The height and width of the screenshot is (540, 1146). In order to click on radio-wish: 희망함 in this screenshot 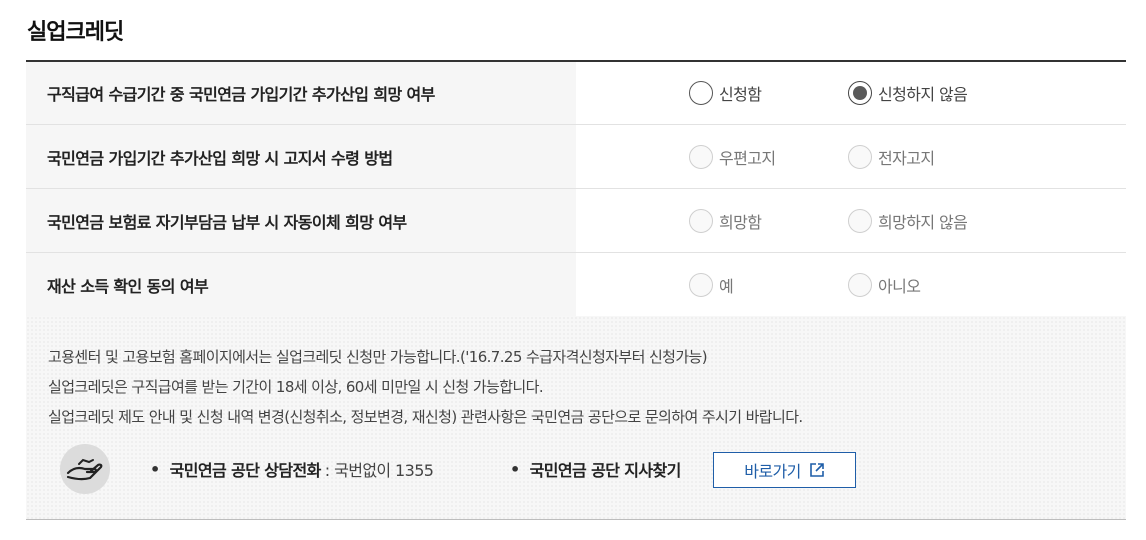, I will do `click(725, 220)`.